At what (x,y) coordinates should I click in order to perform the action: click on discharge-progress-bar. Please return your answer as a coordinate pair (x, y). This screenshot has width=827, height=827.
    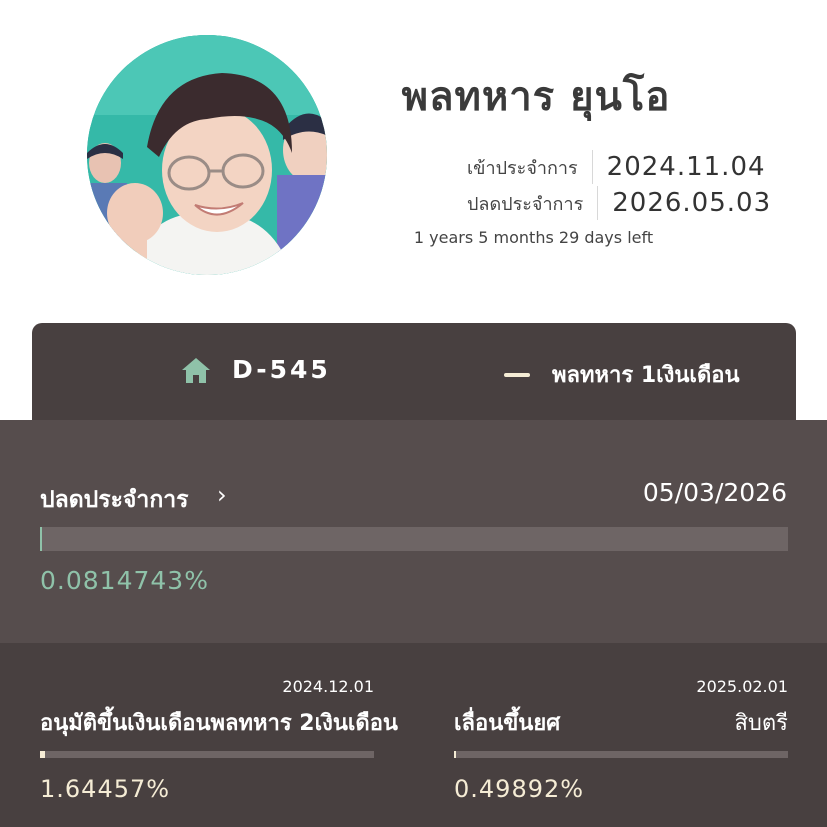
    Looking at the image, I should click on (414, 539).